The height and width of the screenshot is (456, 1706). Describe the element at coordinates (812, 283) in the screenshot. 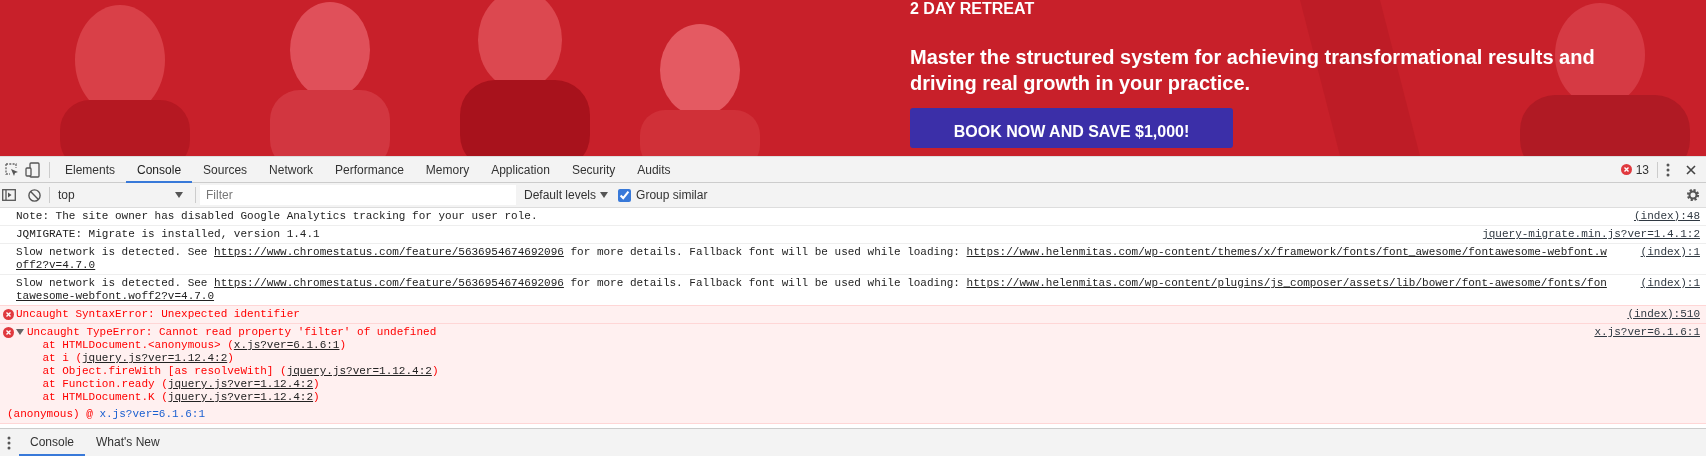

I see `console-message: Slow network is detected. See https://www.chromestatus.com/feature/5636954674692096 for more details. Fallback font will be used while loading: https://www.helenmitas.com/wp-content/plugins/js_composer/assets/lib/bower/font-awesome/fonts/fon` at that location.